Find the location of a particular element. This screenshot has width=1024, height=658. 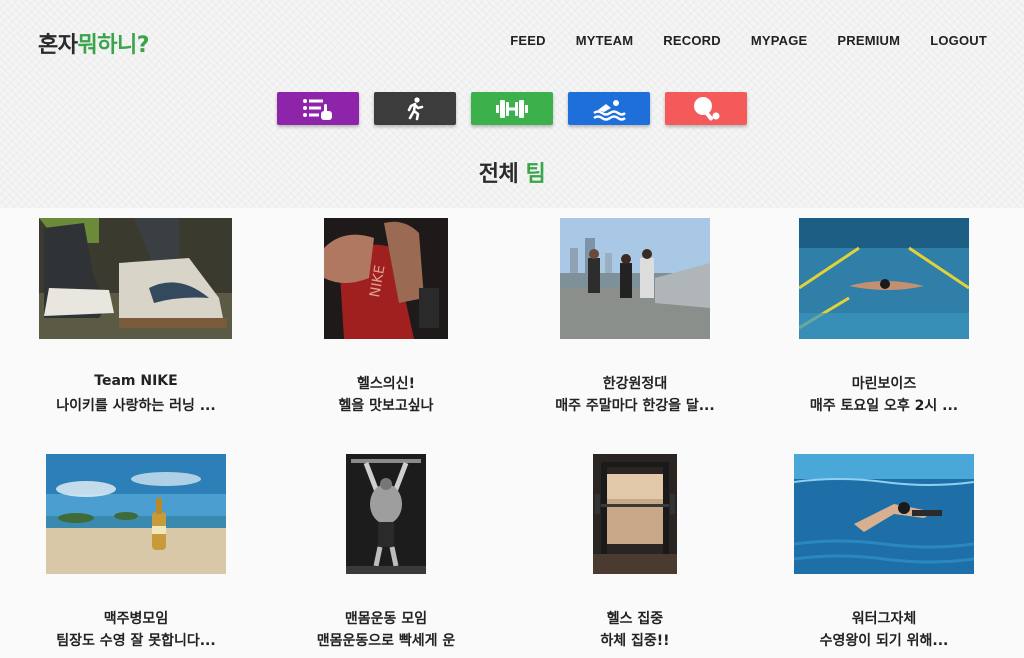

page-title: 전체 팀 is located at coordinates (512, 174).